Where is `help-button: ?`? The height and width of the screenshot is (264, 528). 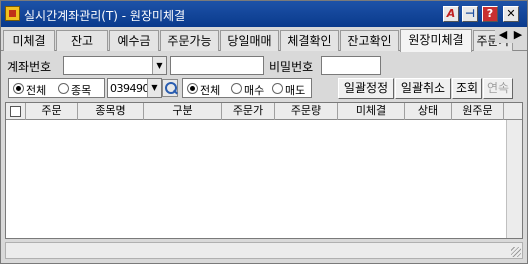
help-button: ? is located at coordinates (490, 14).